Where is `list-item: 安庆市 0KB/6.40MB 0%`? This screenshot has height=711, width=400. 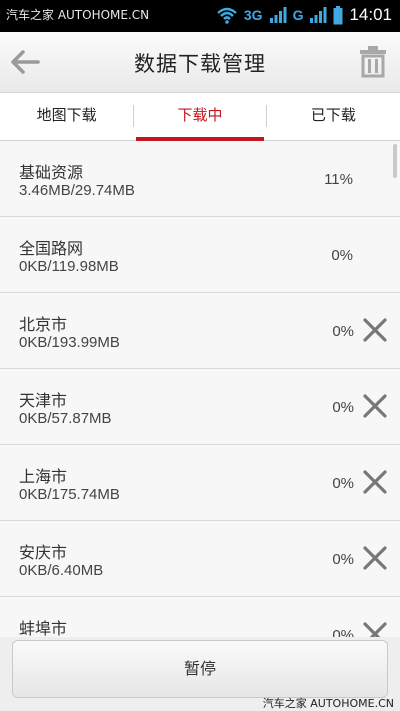 list-item: 安庆市 0KB/6.40MB 0% is located at coordinates (200, 559).